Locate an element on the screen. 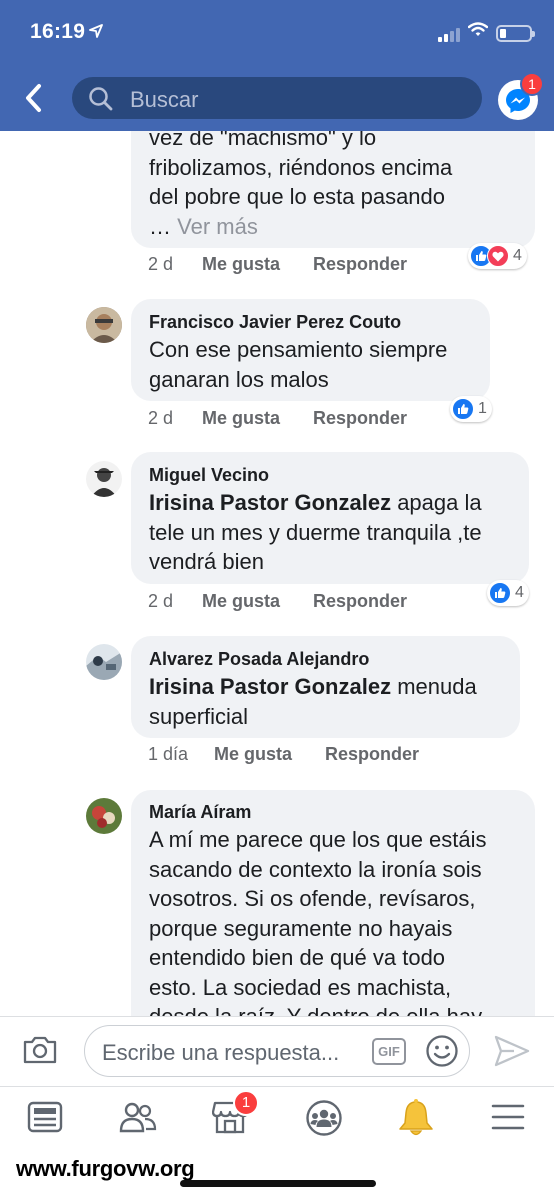 This screenshot has height=1200, width=554. back-button is located at coordinates (35, 98).